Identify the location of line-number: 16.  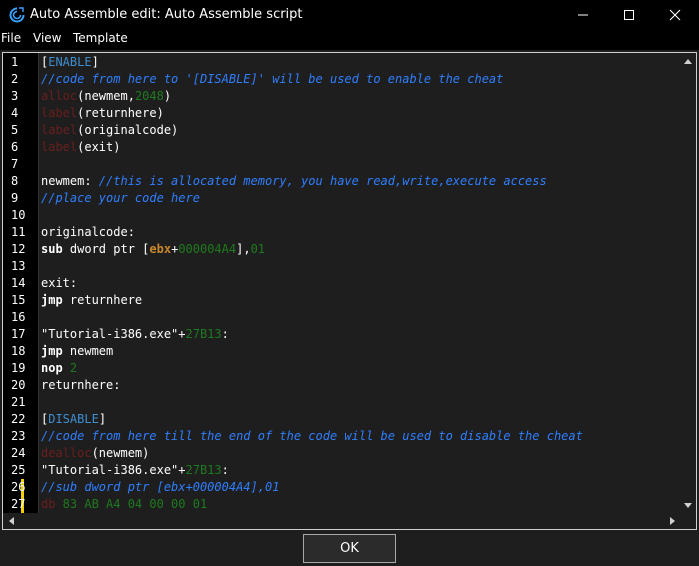
(18, 317).